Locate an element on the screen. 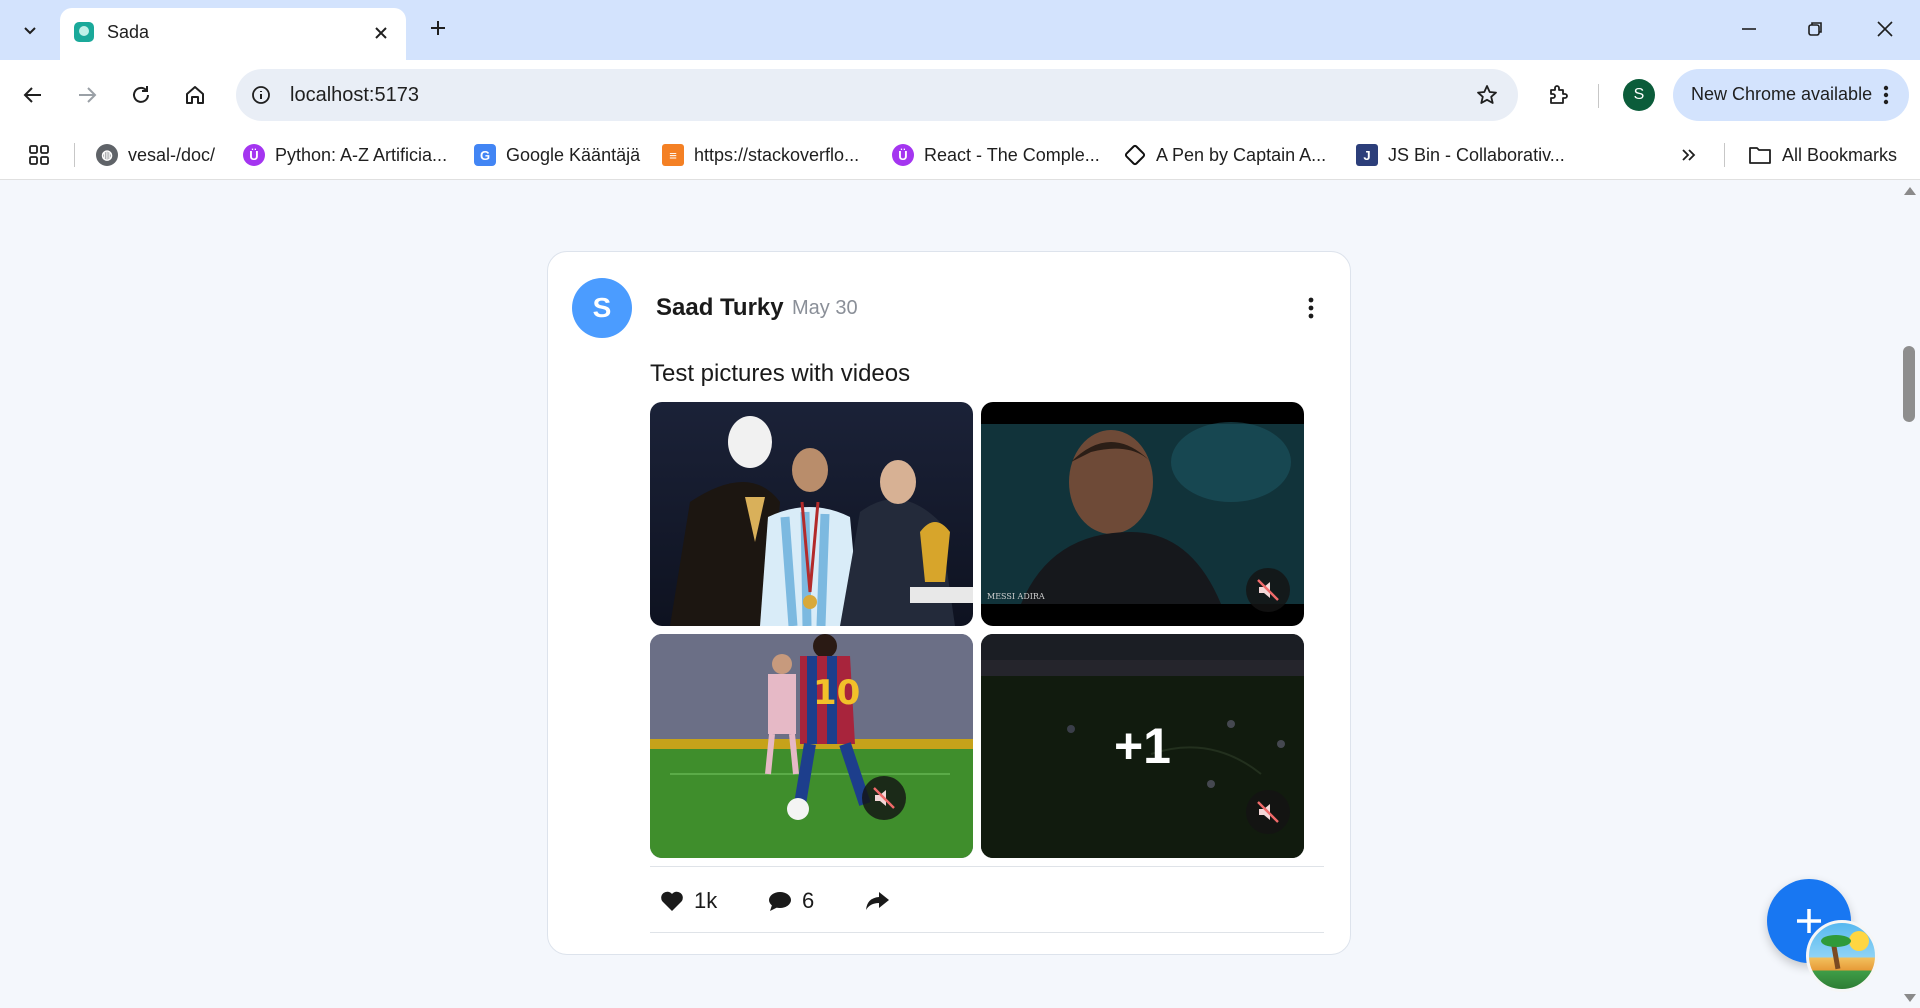 This screenshot has width=1920, height=1008. tab-title: Sada is located at coordinates (128, 32).